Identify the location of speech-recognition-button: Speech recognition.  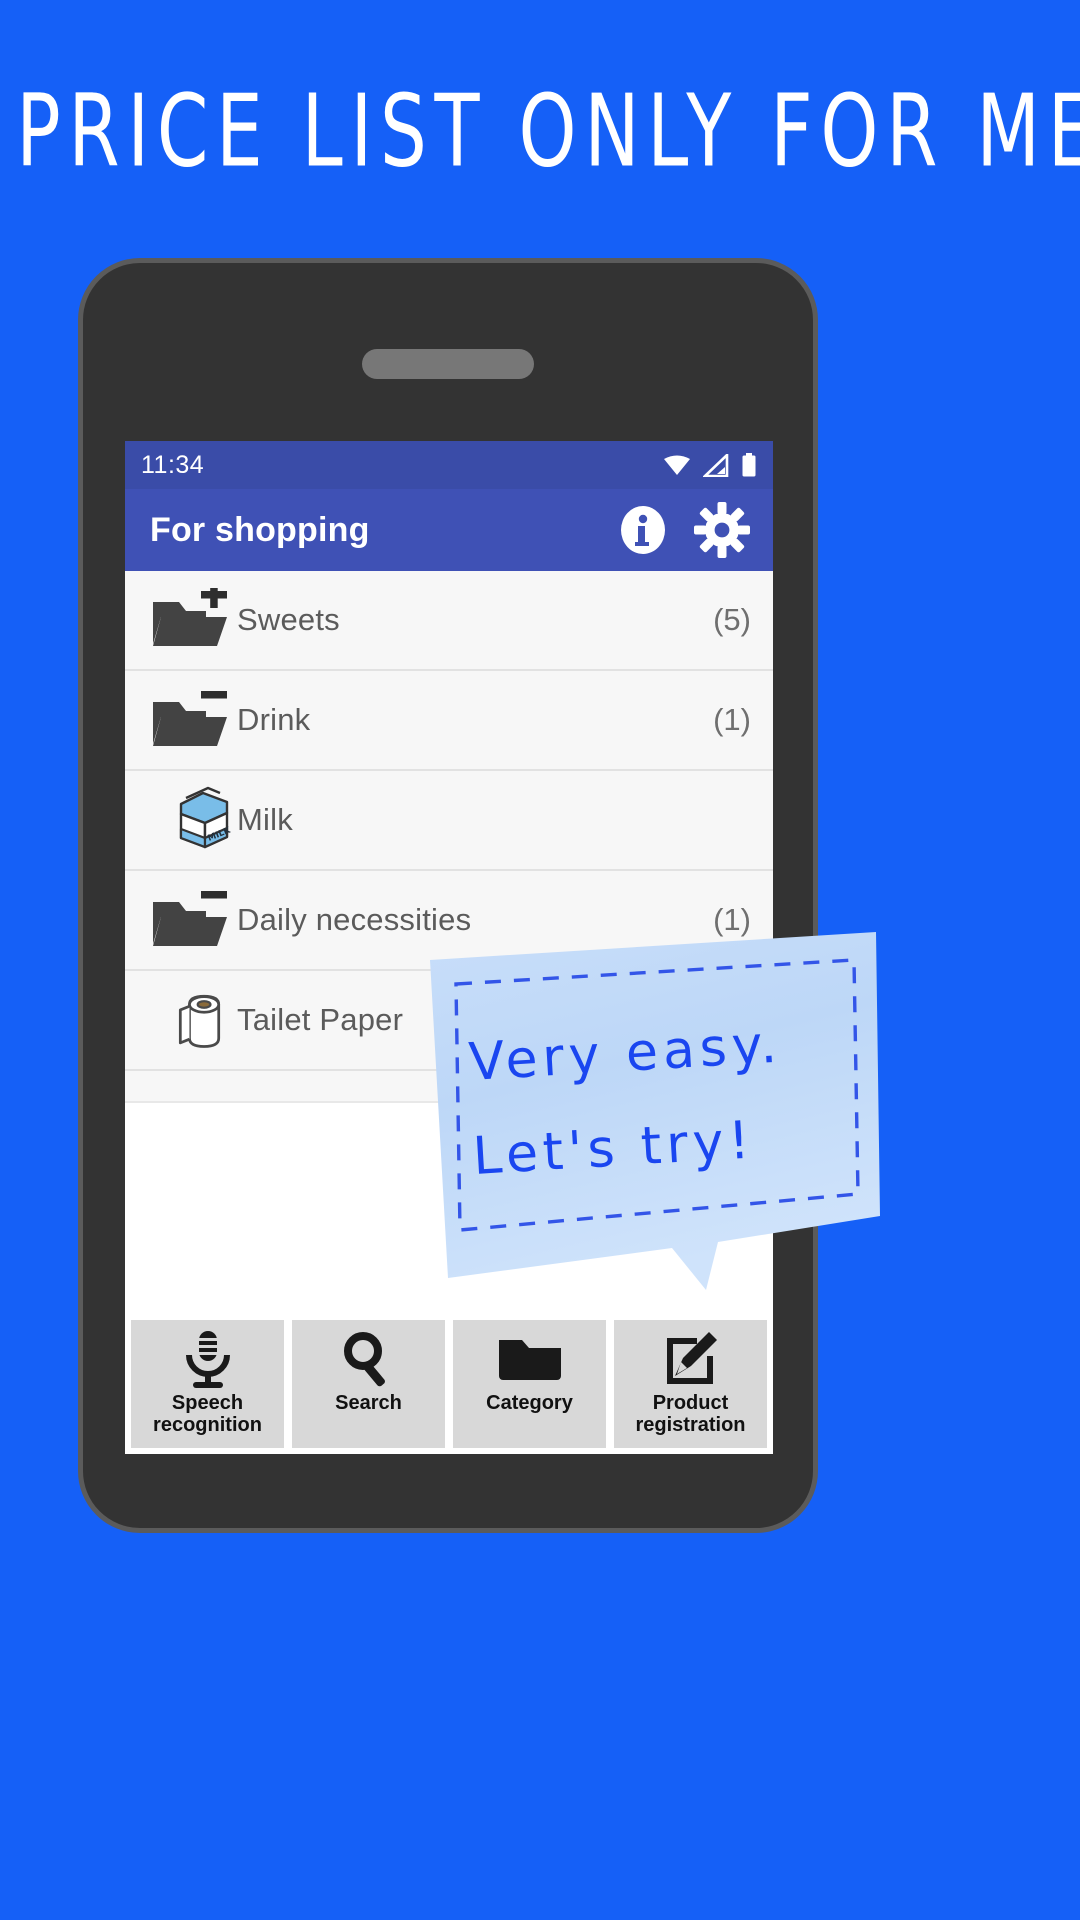
(207, 1384).